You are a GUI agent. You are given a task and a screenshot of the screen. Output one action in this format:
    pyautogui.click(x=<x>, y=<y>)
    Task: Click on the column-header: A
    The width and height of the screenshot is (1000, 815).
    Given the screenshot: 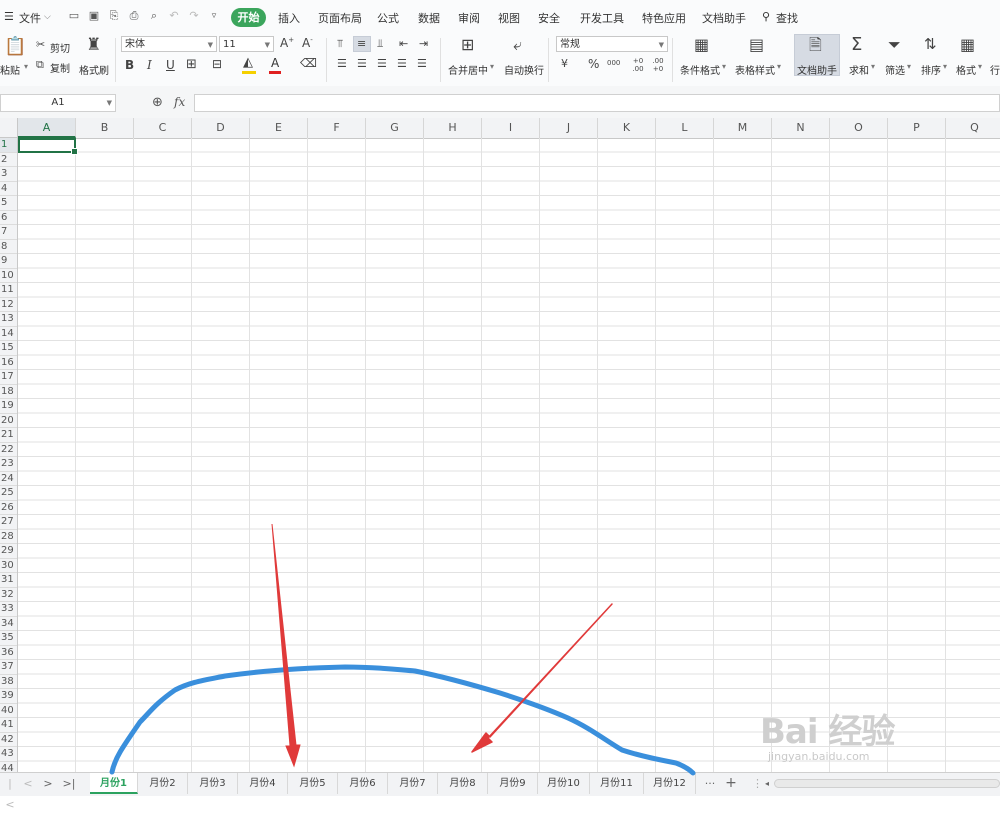 What is the action you would take?
    pyautogui.click(x=47, y=128)
    